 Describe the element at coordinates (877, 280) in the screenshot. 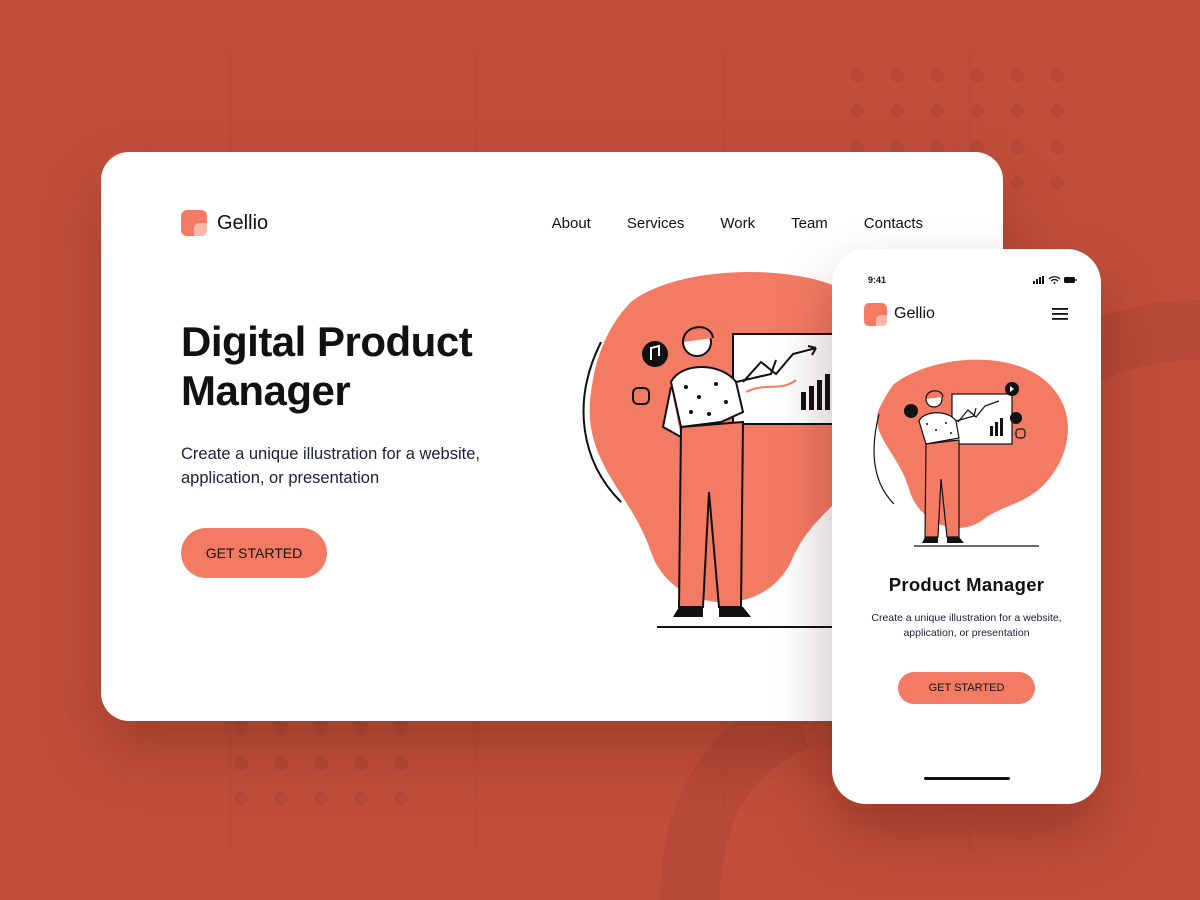

I see `status-time: 9:41` at that location.